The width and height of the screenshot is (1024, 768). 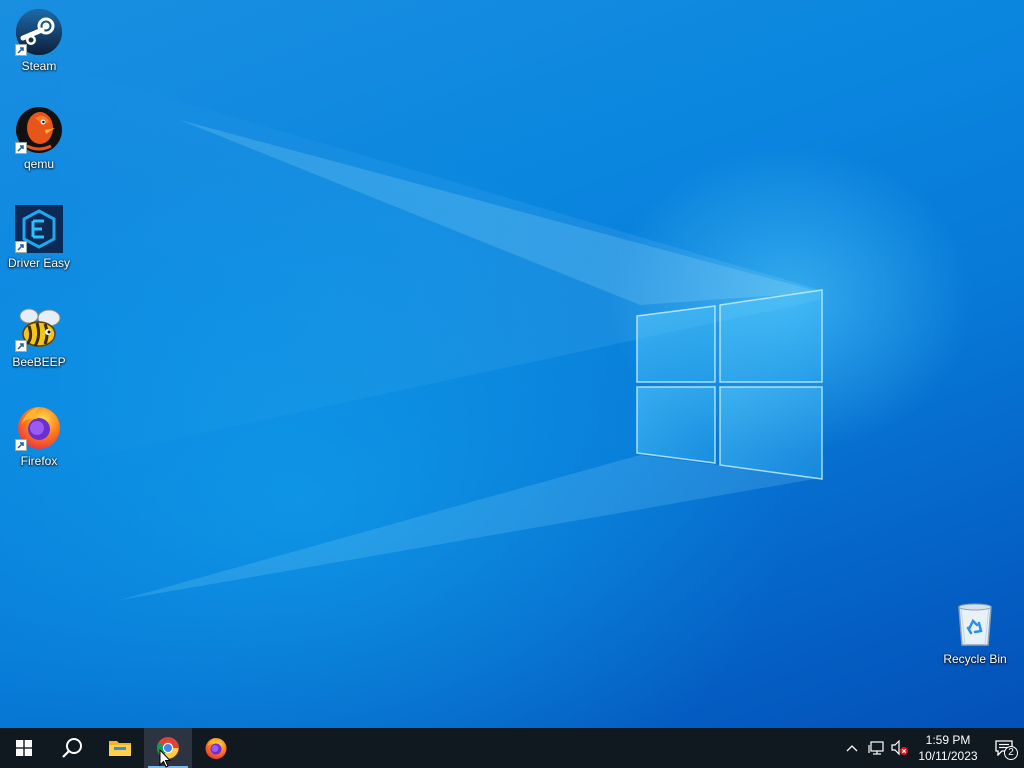 I want to click on desktop-icon-label: Driver Easy, so click(x=38, y=263).